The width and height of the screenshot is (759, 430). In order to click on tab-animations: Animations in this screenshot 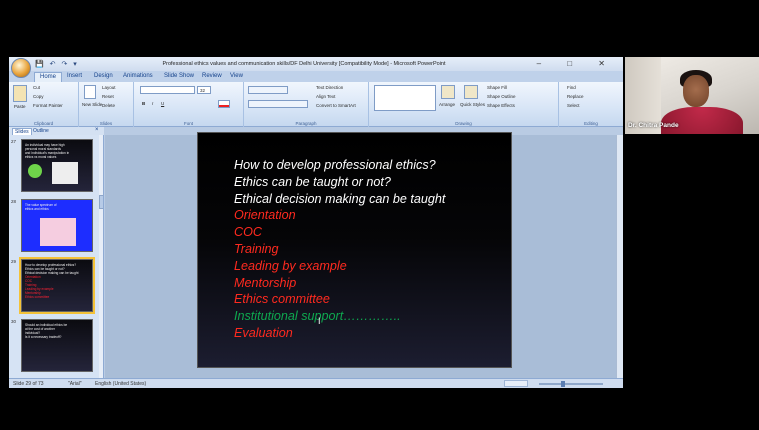, I will do `click(138, 76)`.